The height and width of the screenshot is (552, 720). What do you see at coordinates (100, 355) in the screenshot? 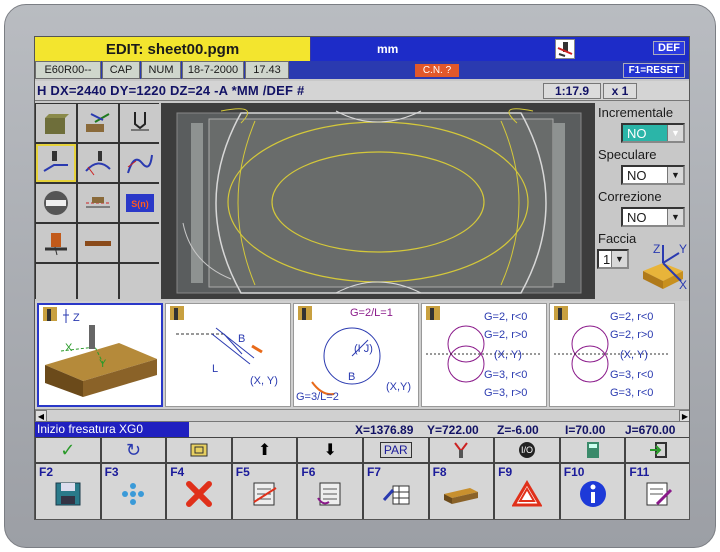
I see `card-plunge: Z X Y` at bounding box center [100, 355].